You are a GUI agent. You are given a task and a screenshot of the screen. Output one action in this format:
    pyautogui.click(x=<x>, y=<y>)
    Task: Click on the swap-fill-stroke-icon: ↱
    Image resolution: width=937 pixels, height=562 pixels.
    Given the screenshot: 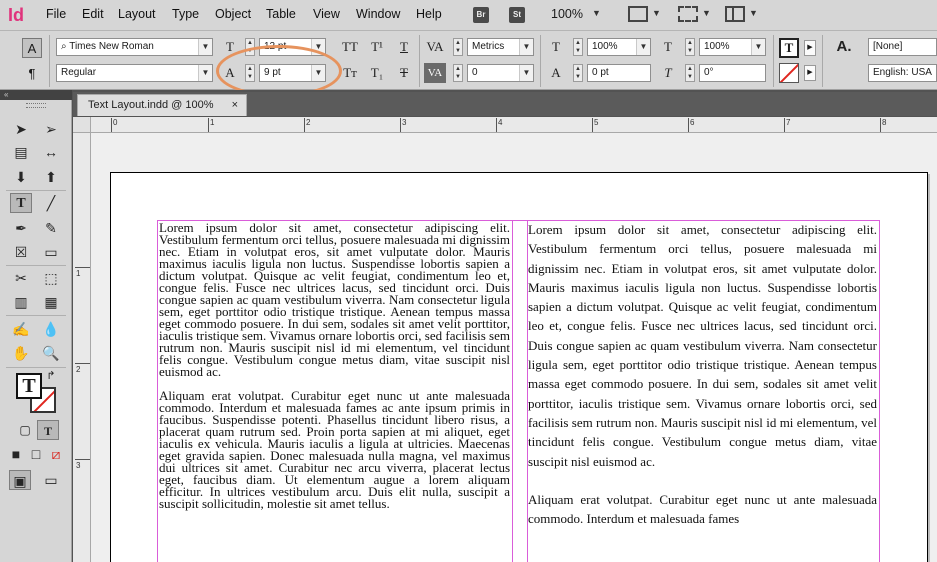 What is the action you would take?
    pyautogui.click(x=51, y=376)
    